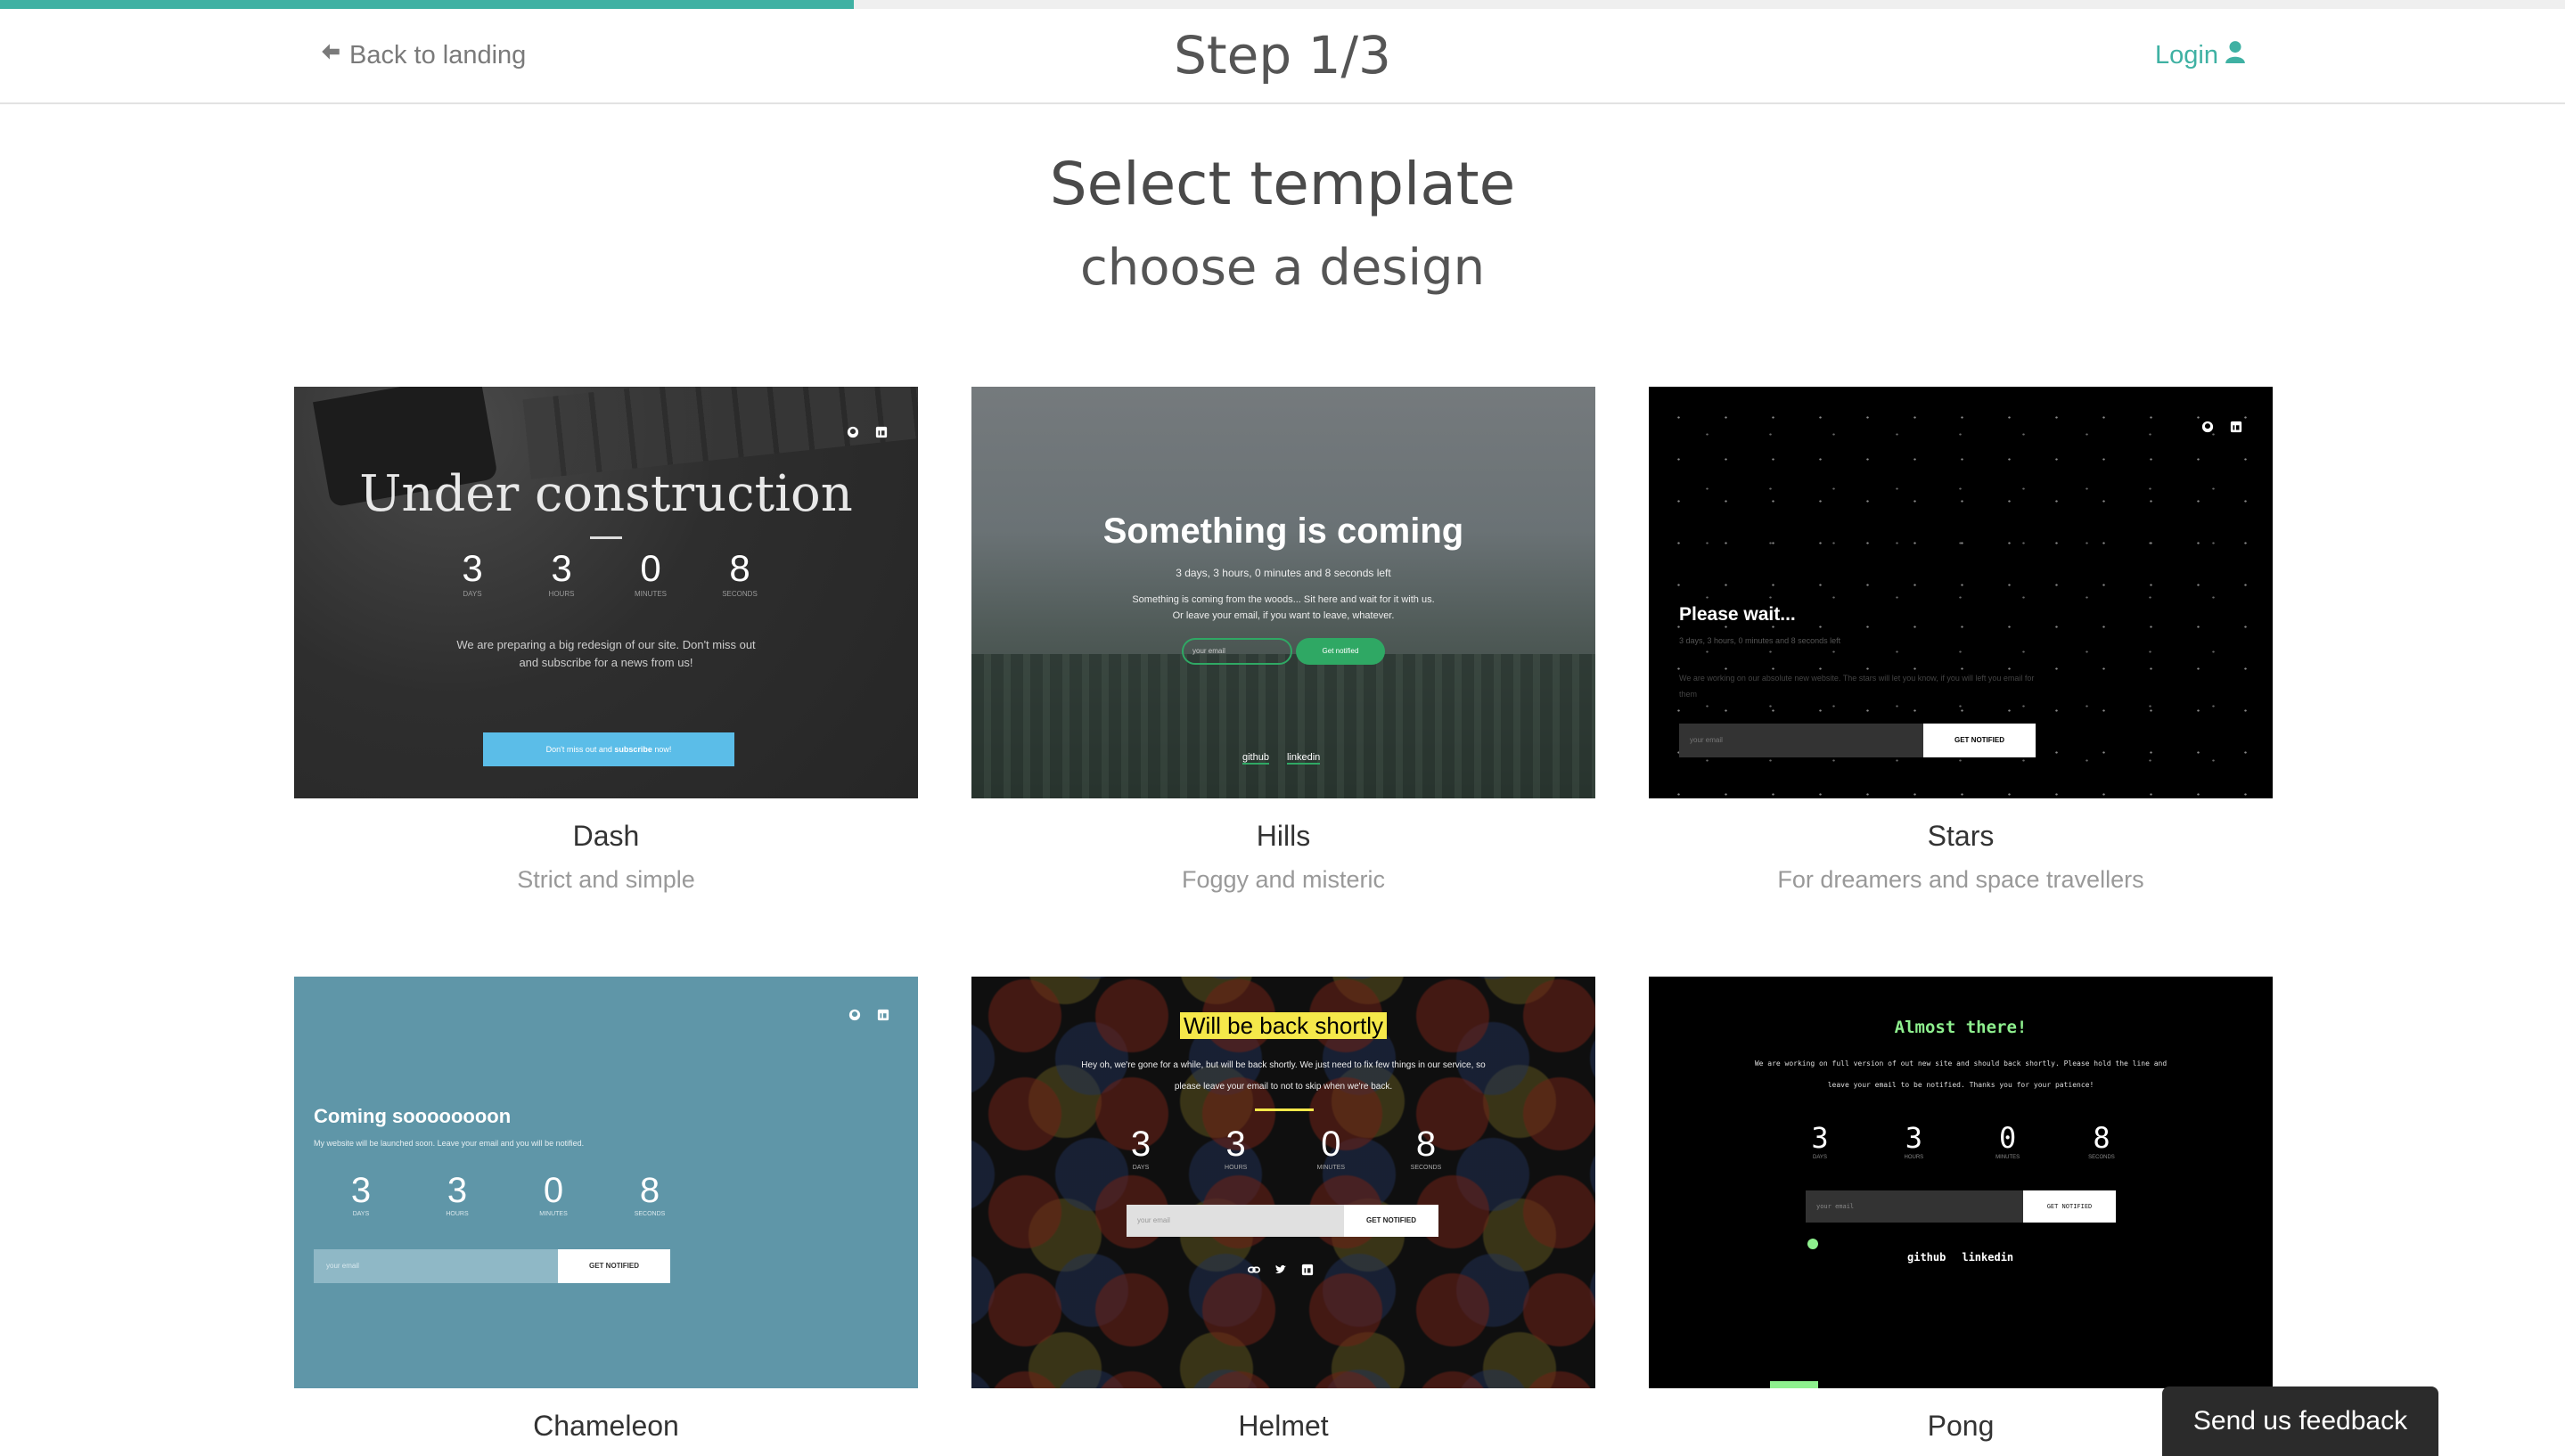  What do you see at coordinates (1283, 726) in the screenshot?
I see `forest-image` at bounding box center [1283, 726].